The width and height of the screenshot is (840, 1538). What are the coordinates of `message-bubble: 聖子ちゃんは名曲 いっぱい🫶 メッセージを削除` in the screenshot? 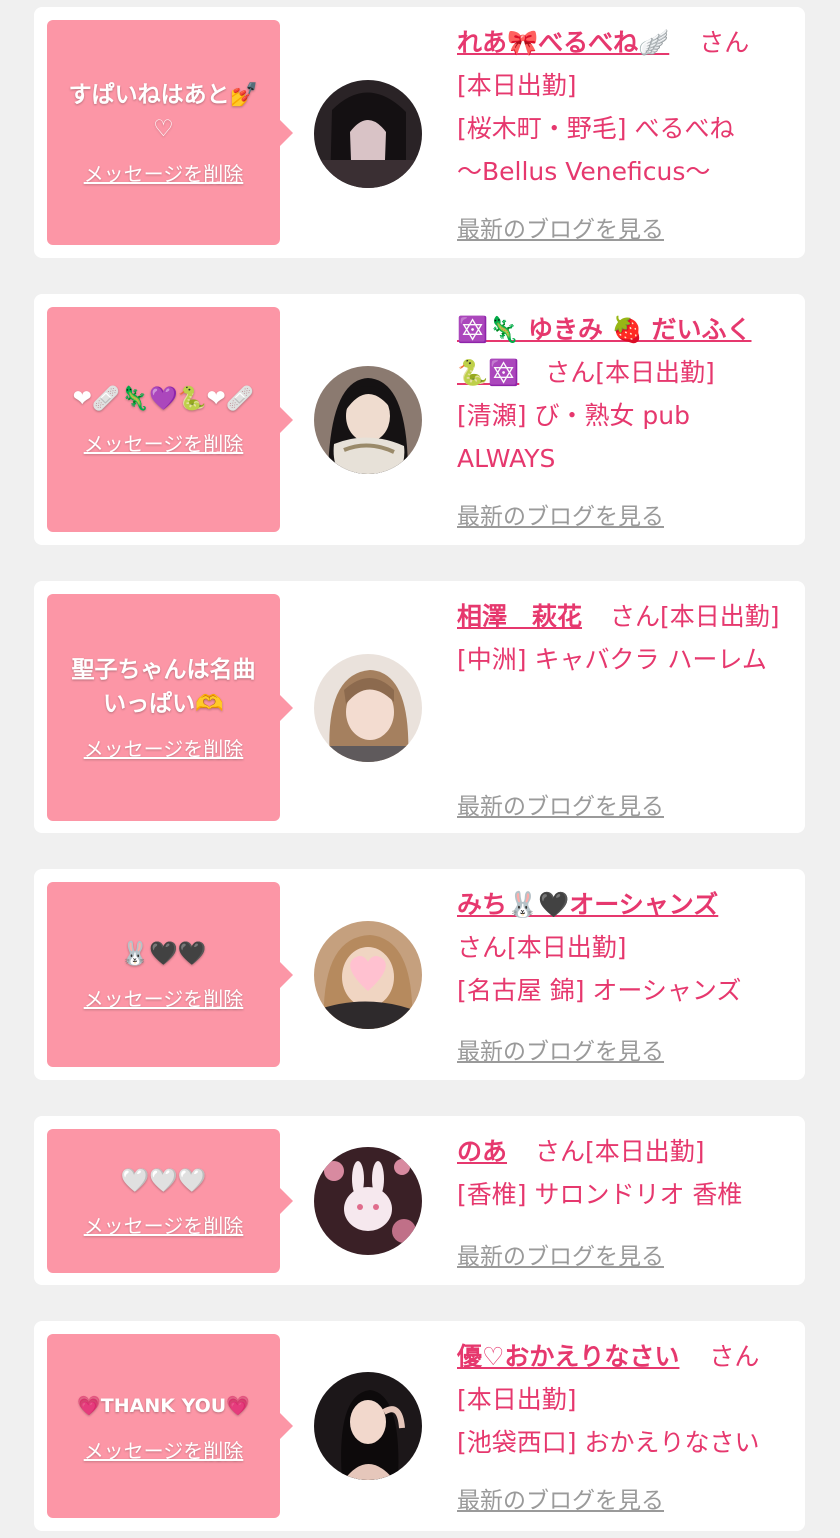 It's located at (170, 707).